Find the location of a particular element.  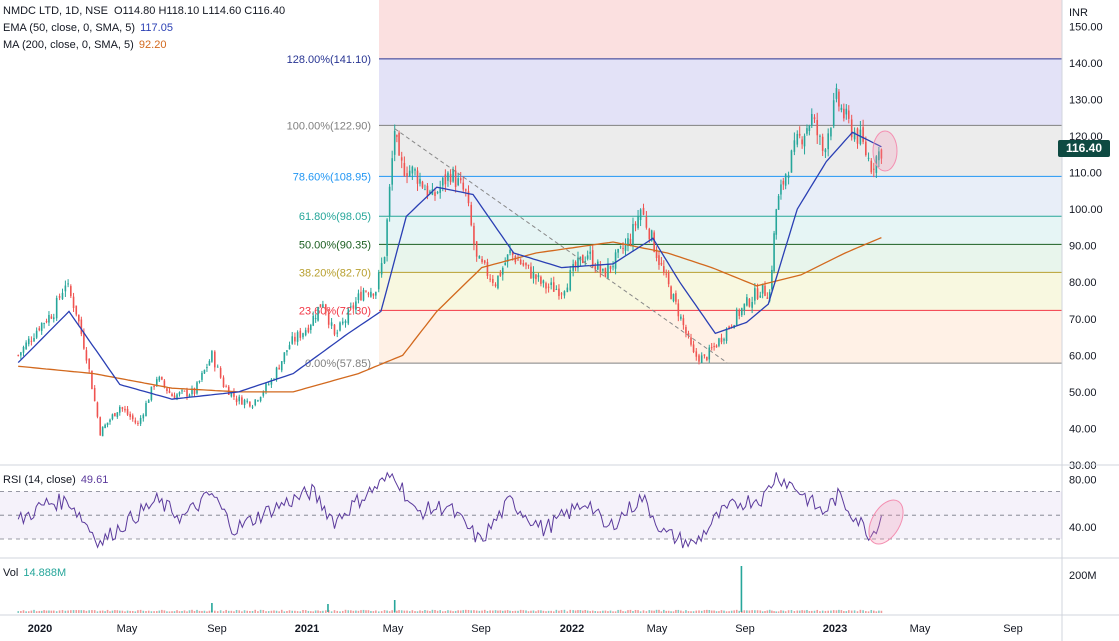

fib-level-label: 78.60%(108.95) is located at coordinates (332, 177).